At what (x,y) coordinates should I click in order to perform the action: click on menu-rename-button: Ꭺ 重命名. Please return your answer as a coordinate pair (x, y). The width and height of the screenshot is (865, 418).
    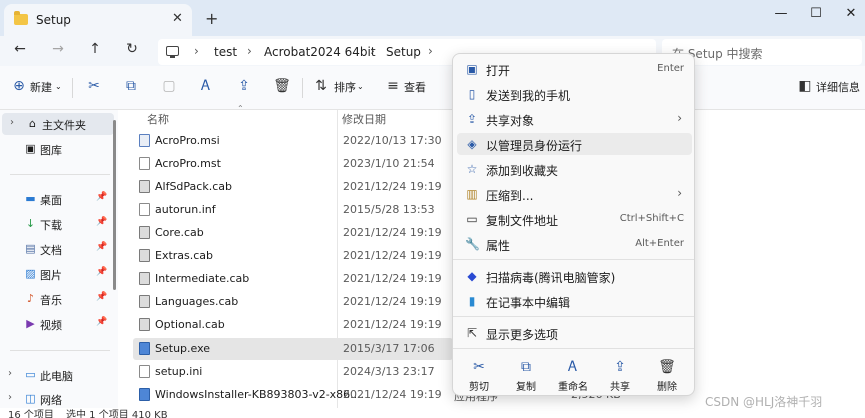
    Looking at the image, I should click on (573, 374).